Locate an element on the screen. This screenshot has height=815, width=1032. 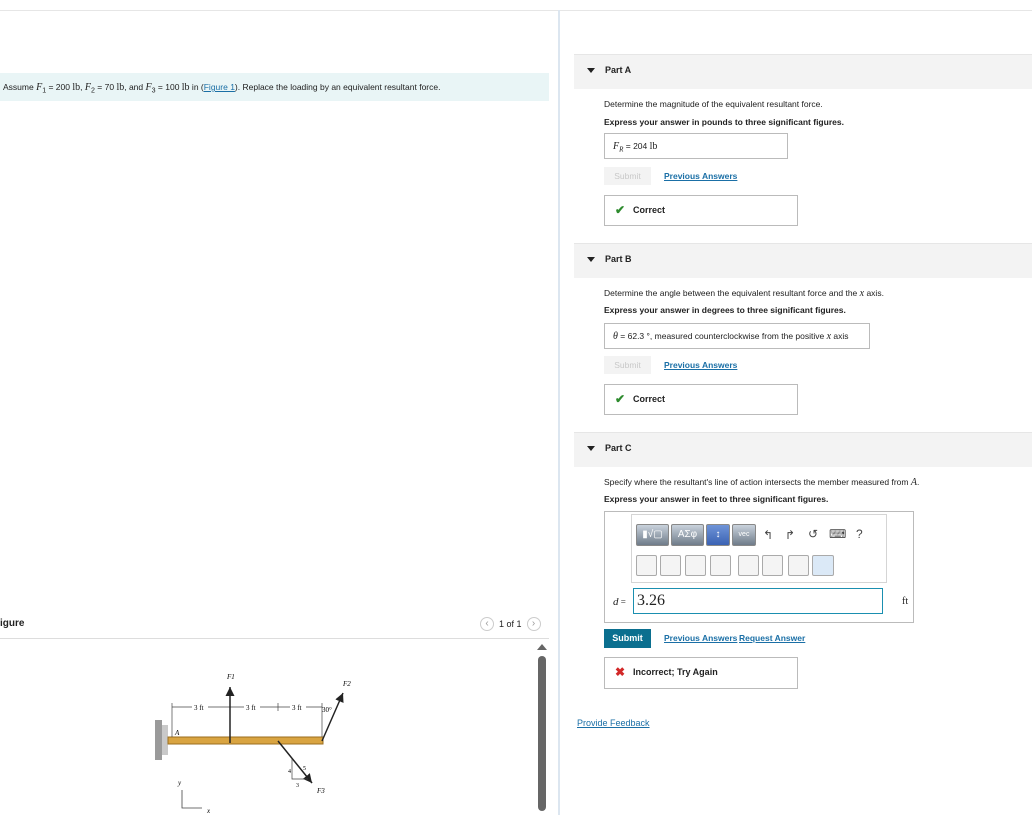
label-f1: F1 is located at coordinates (230, 677).